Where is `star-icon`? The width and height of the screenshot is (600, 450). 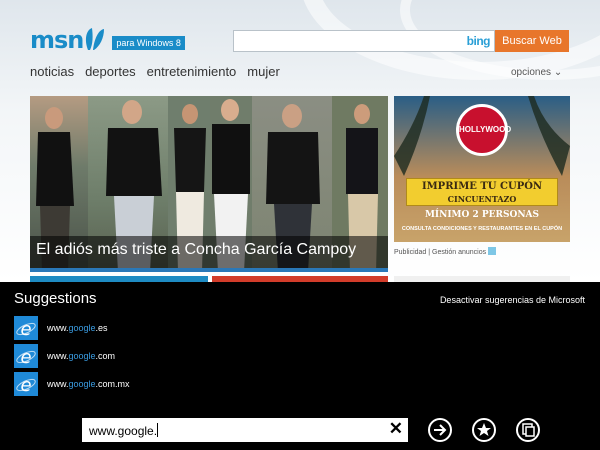
star-icon is located at coordinates (484, 429).